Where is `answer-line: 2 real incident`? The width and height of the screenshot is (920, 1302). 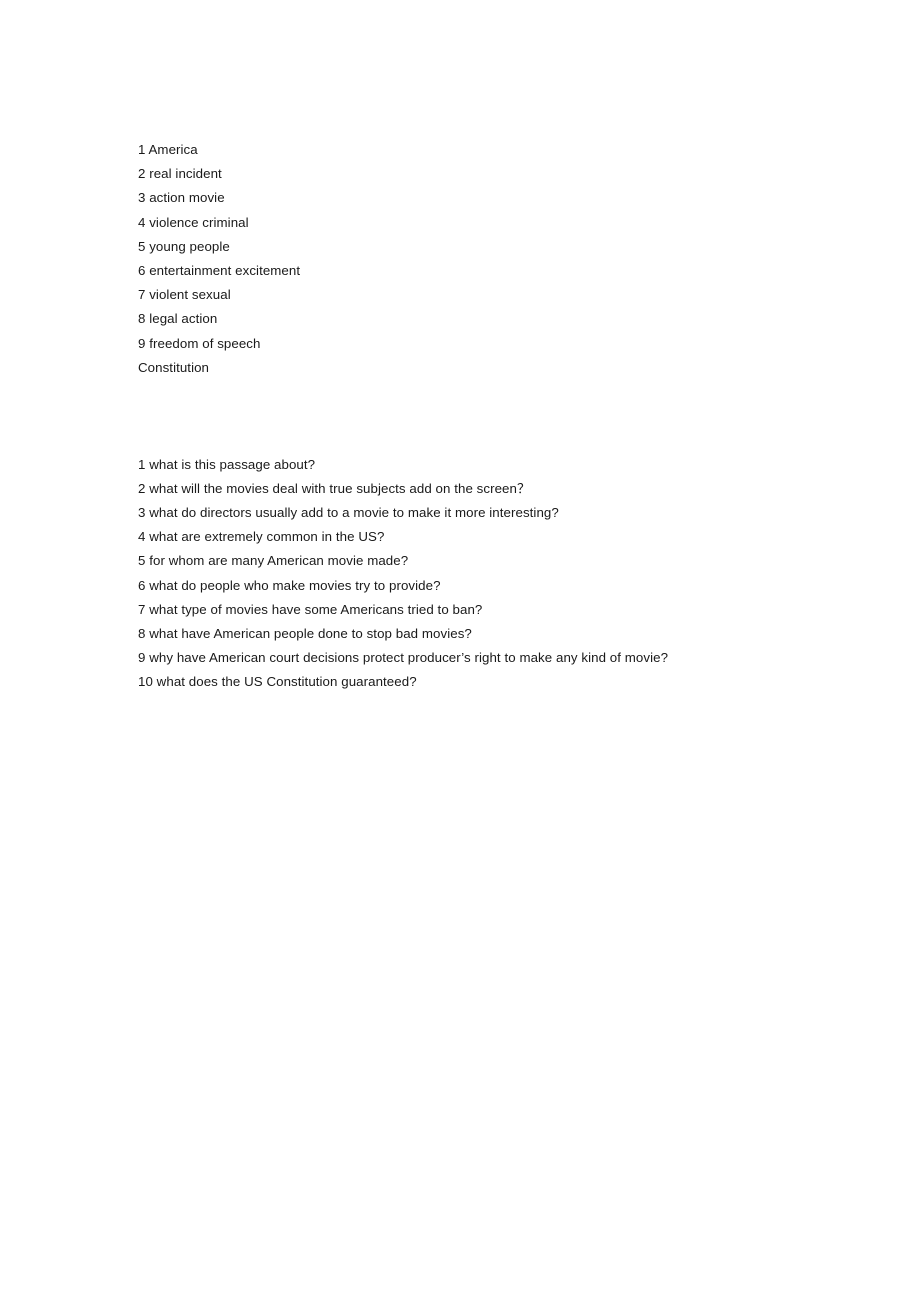 answer-line: 2 real incident is located at coordinates (180, 174).